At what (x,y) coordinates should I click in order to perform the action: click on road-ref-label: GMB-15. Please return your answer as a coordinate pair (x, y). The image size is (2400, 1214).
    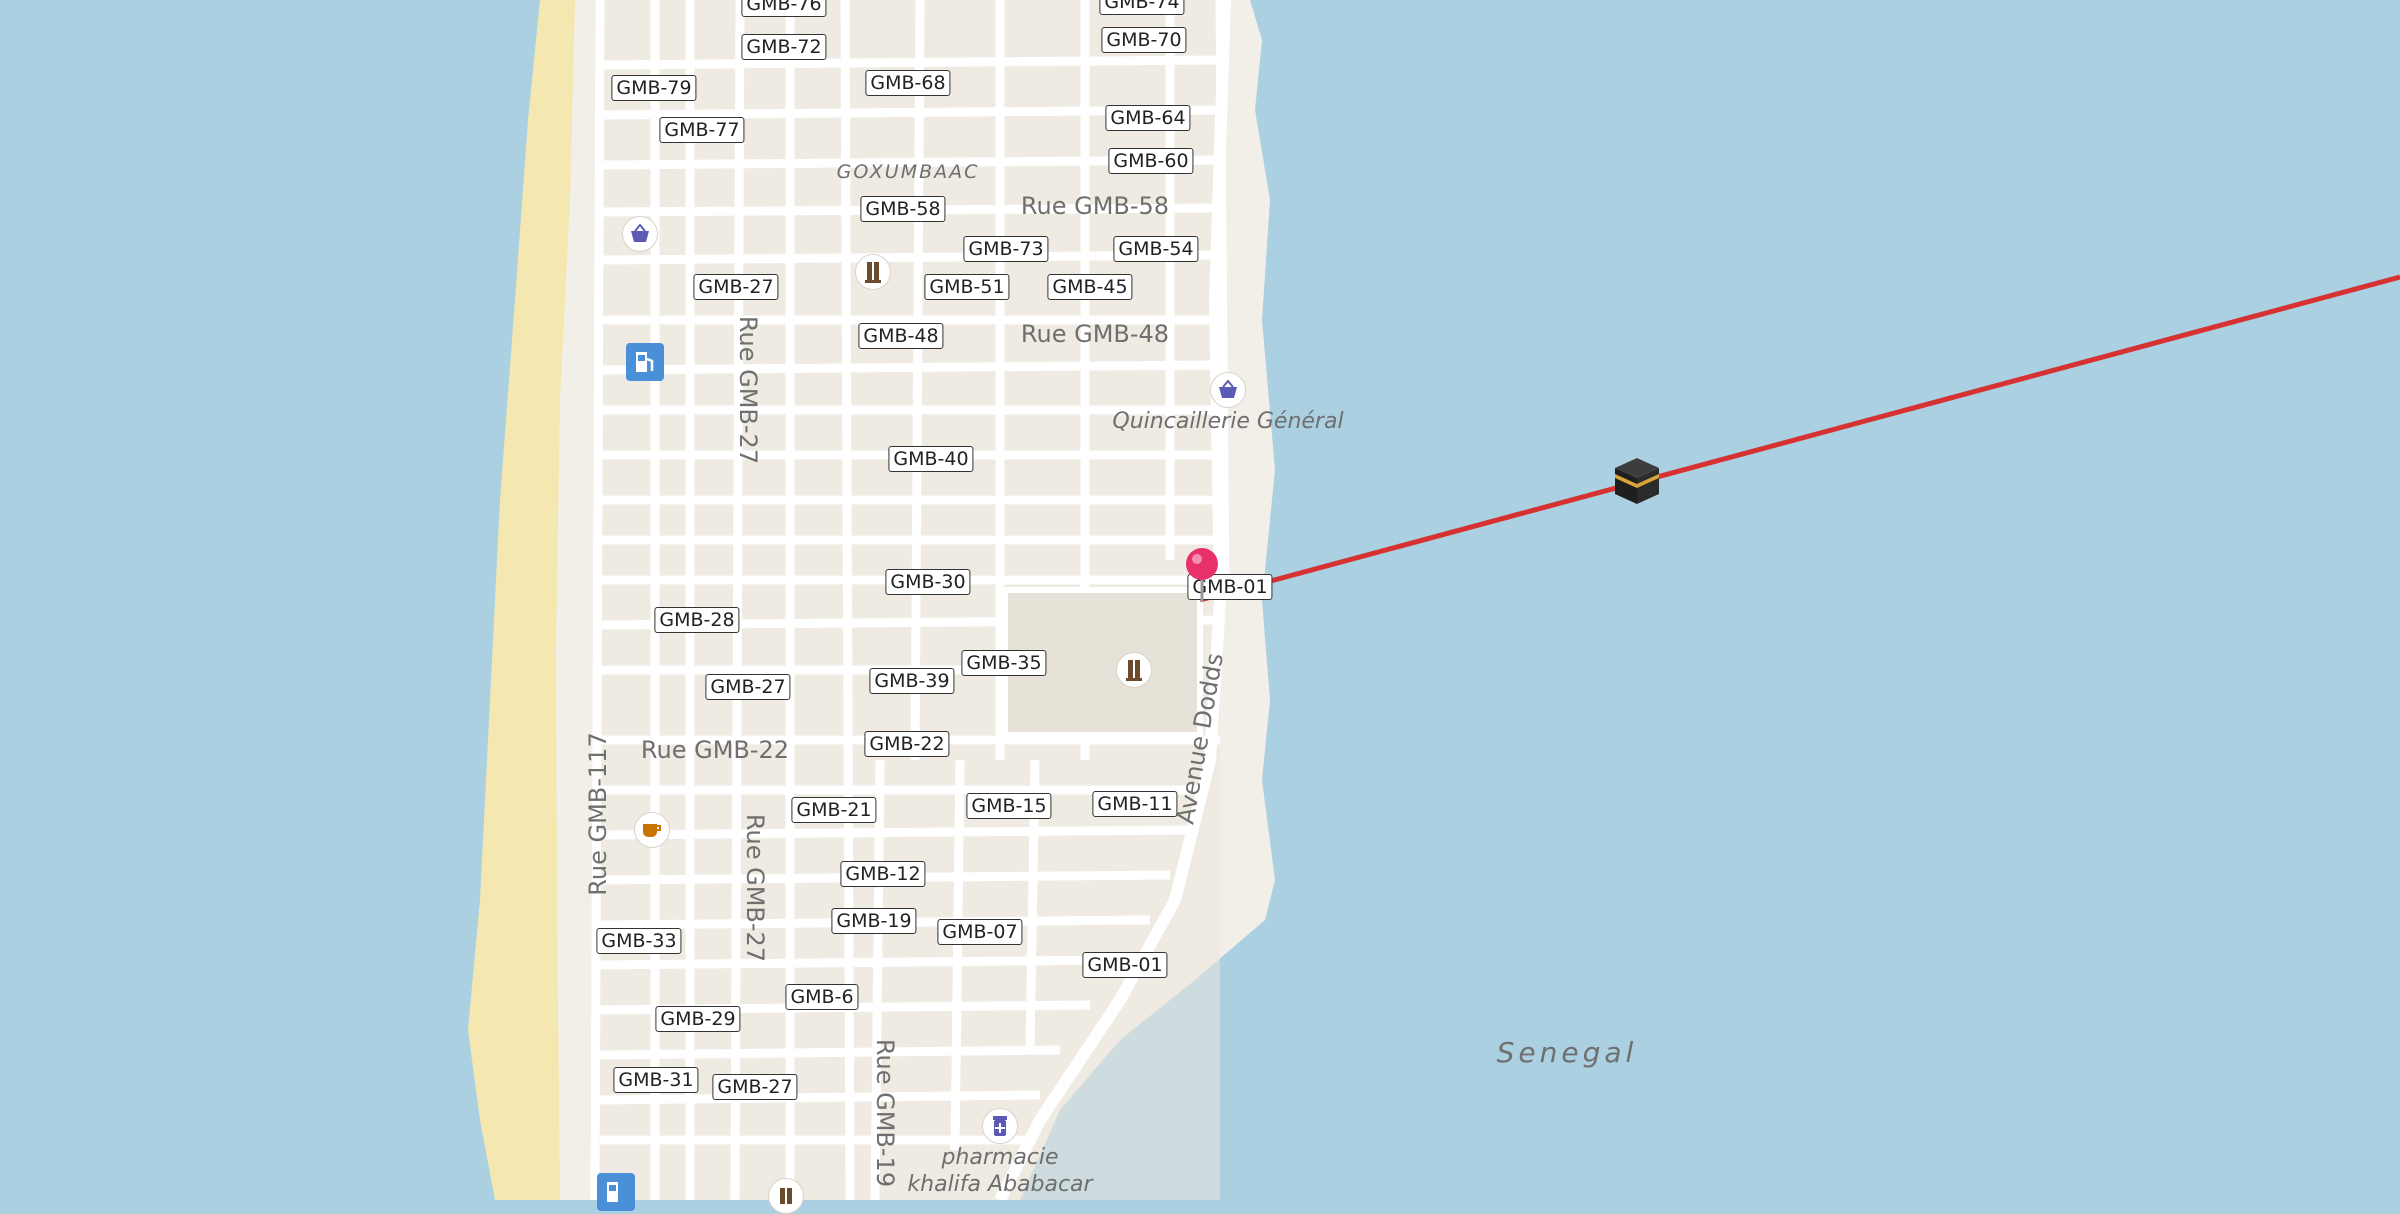
    Looking at the image, I should click on (1009, 806).